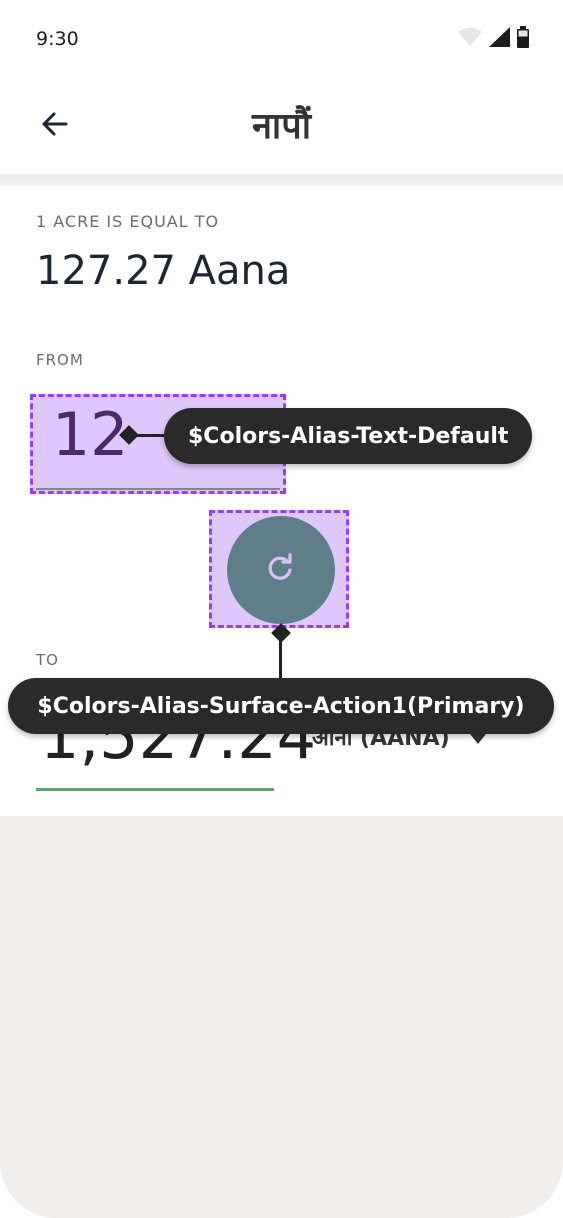 Image resolution: width=563 pixels, height=1218 pixels. I want to click on equal-value: 127.27 Aana, so click(163, 271).